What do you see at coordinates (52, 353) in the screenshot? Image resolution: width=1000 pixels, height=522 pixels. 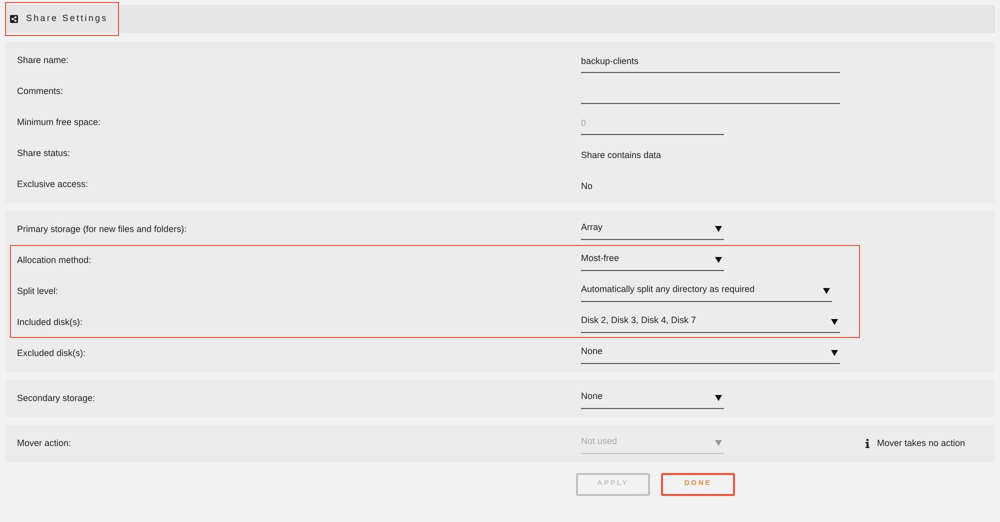 I see `field-label: Excluded disk(s):` at bounding box center [52, 353].